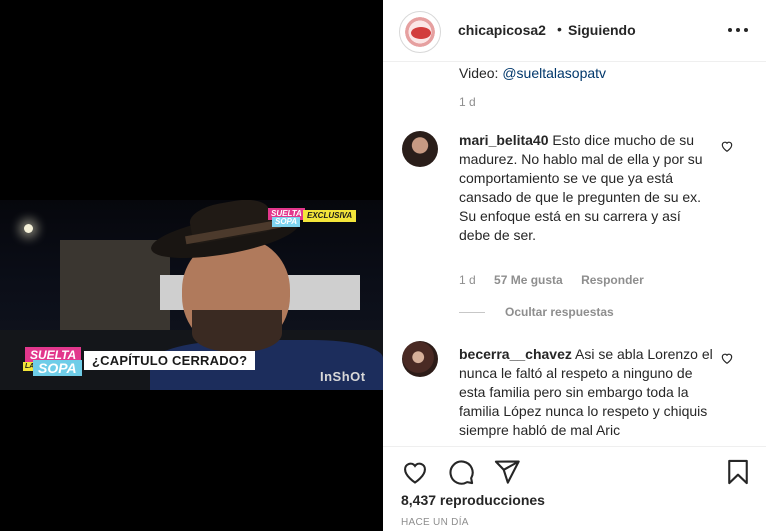  What do you see at coordinates (57, 368) in the screenshot?
I see `show-logo-sopa: SOPA` at bounding box center [57, 368].